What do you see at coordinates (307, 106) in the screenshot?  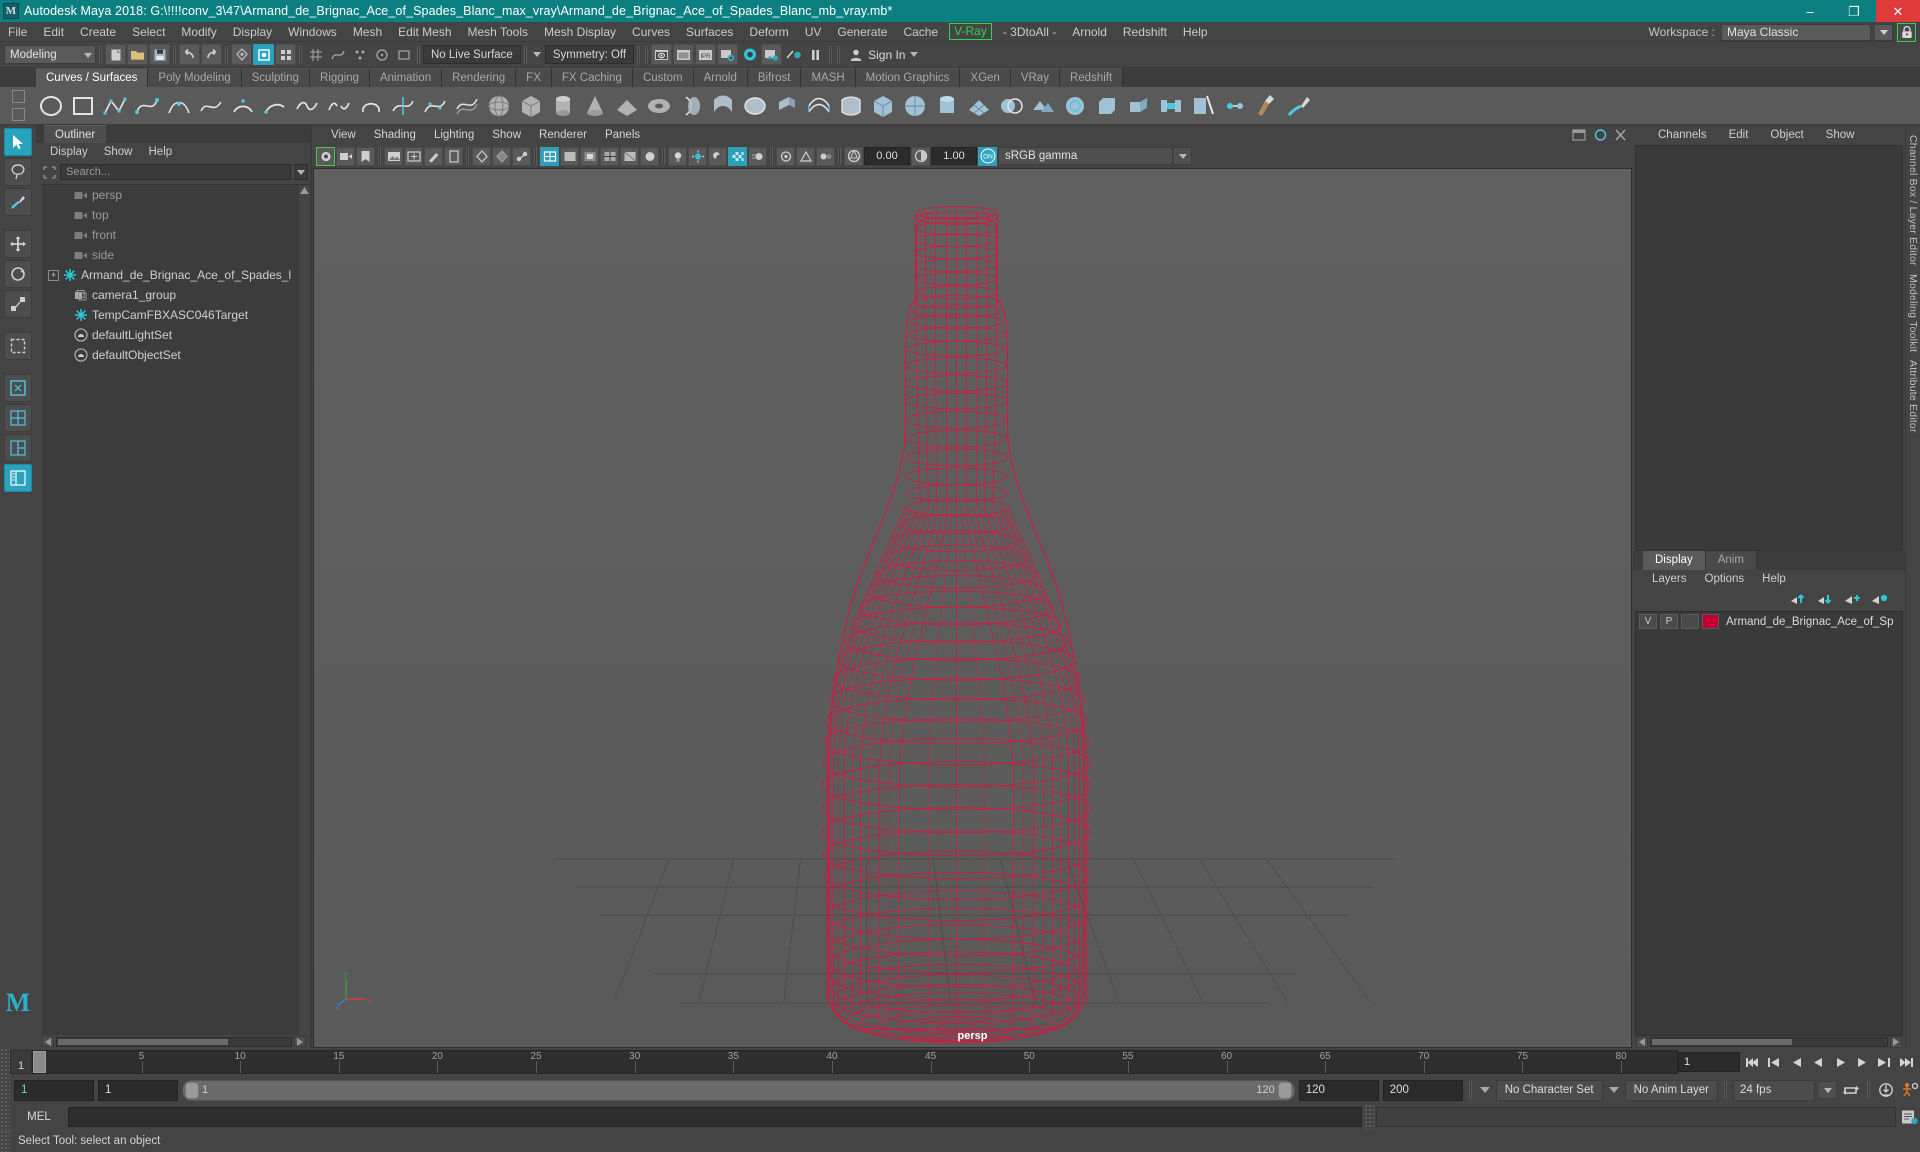 I see `attach-curves-button` at bounding box center [307, 106].